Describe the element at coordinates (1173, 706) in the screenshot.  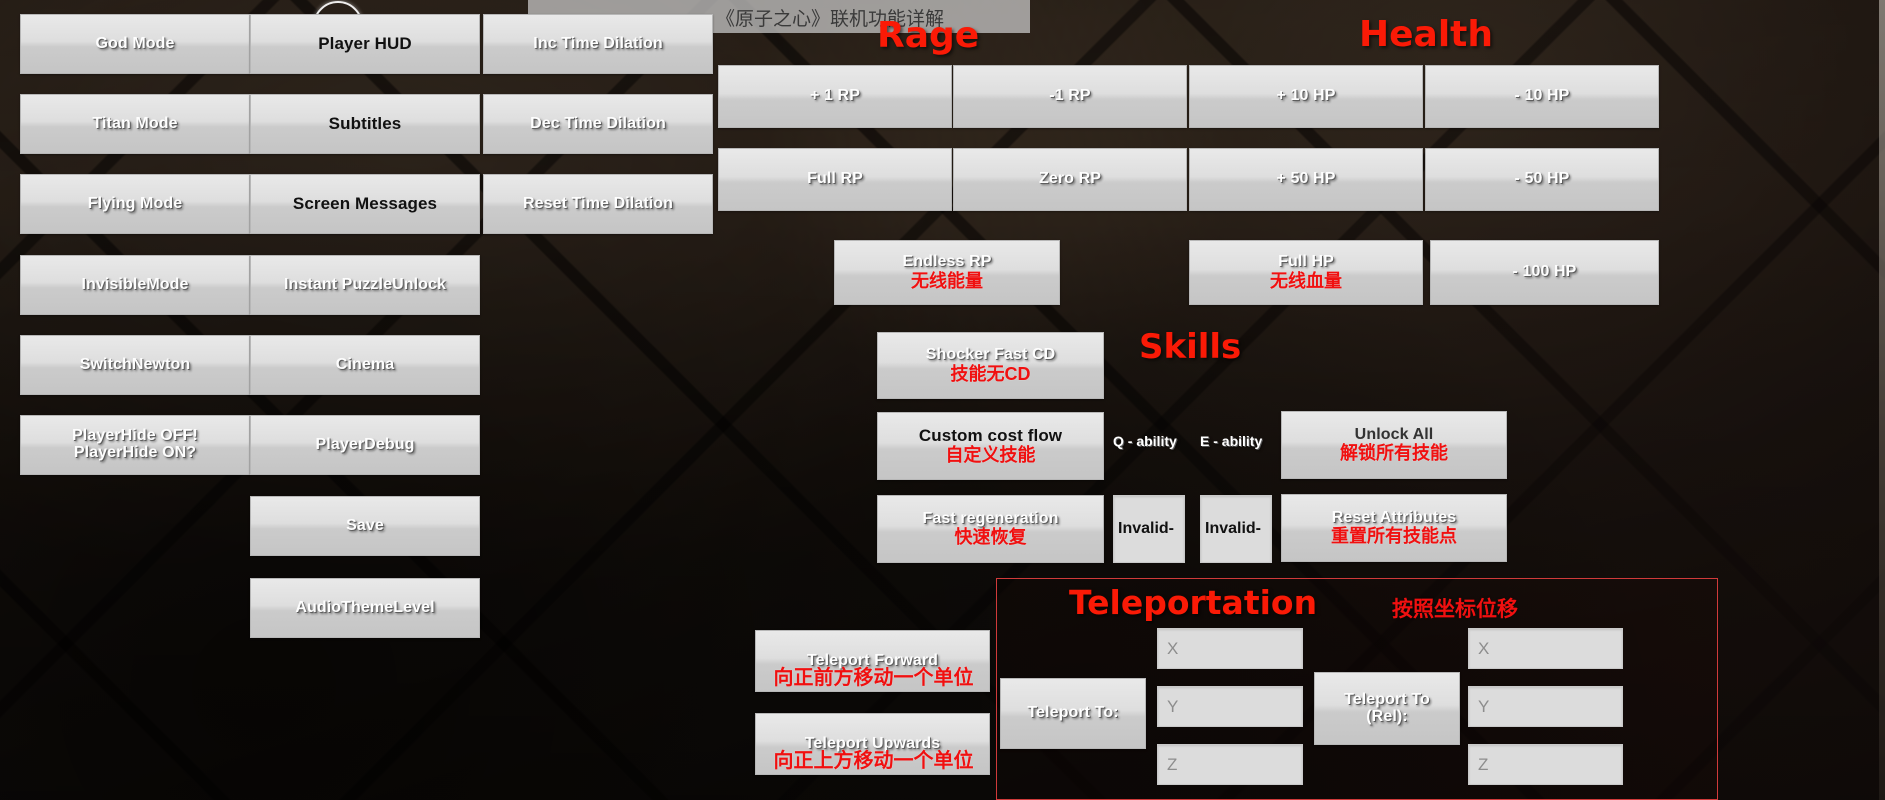
I see `input-teleport-y-placeholder: Y` at that location.